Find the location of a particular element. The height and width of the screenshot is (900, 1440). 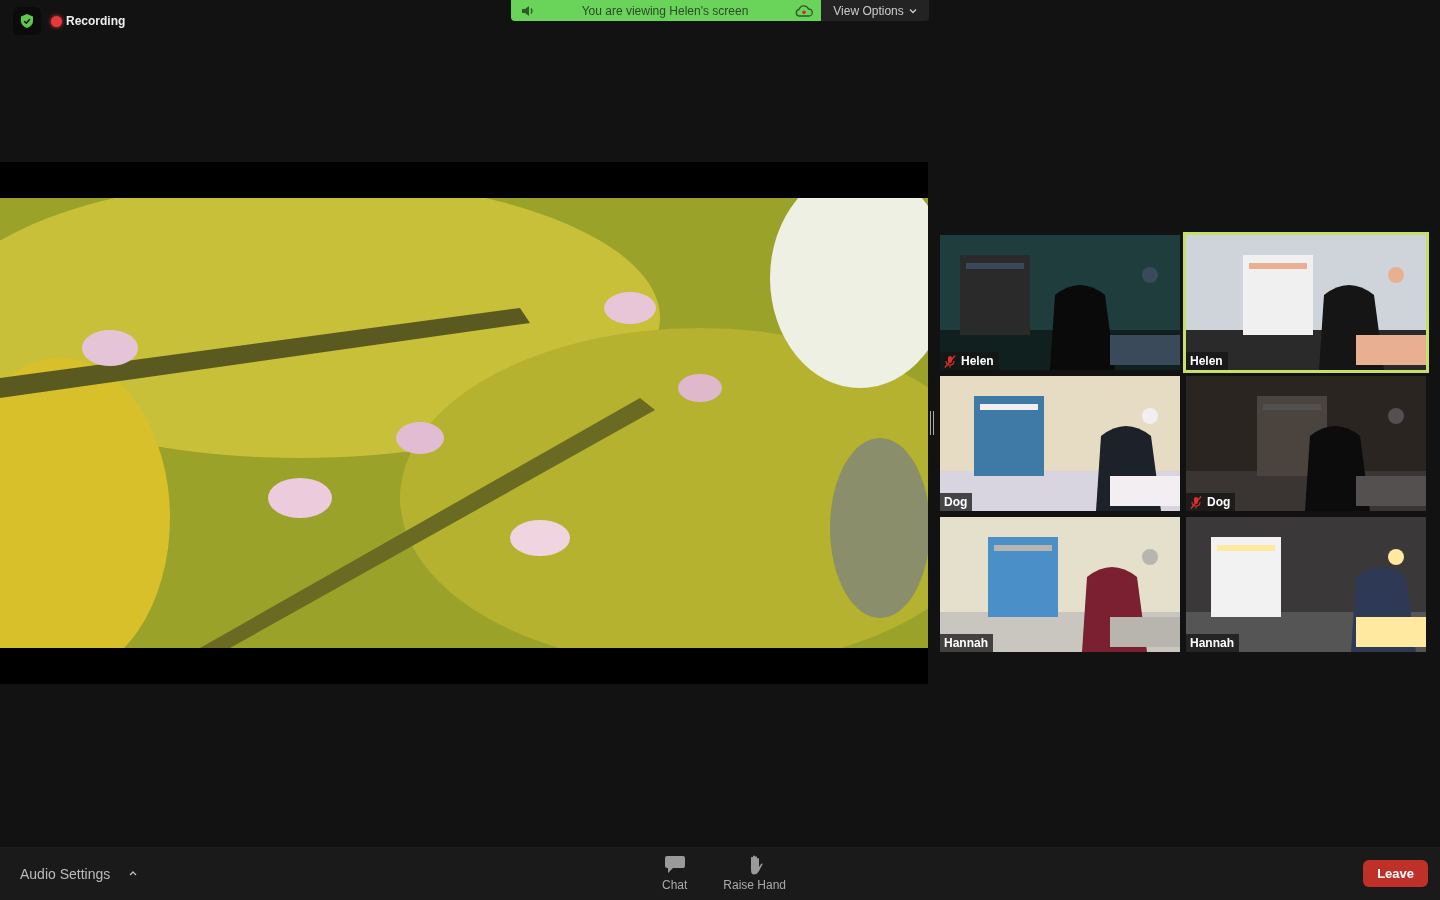

leave-button: Leave is located at coordinates (1395, 873).